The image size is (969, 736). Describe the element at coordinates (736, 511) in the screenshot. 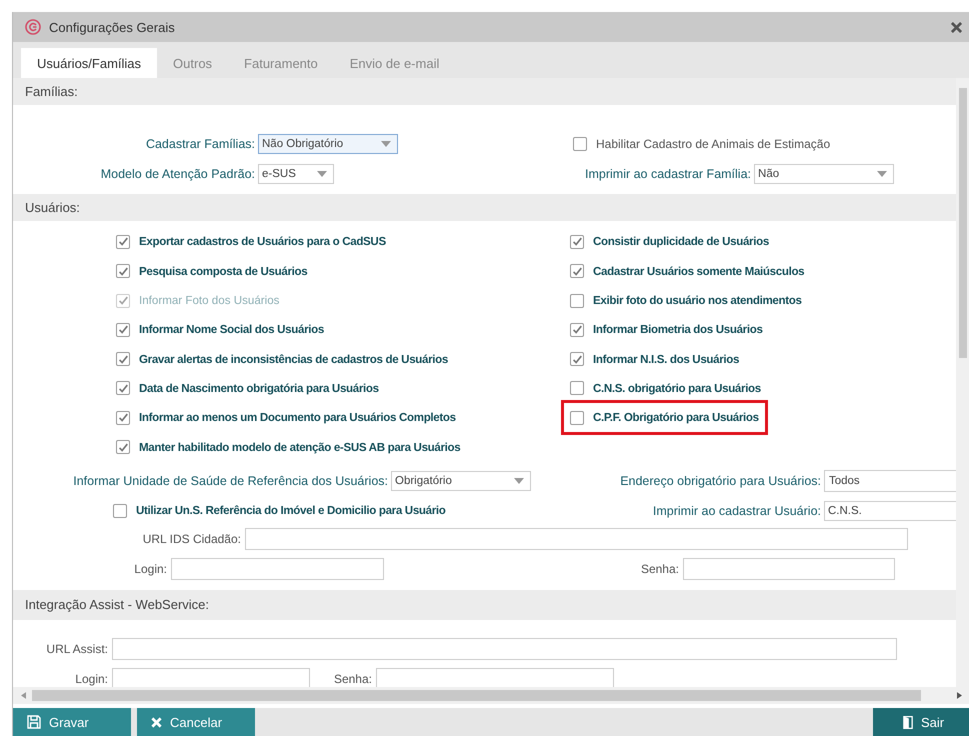

I see `field-label: Imprimir ao cadastrar Usuário:` at that location.